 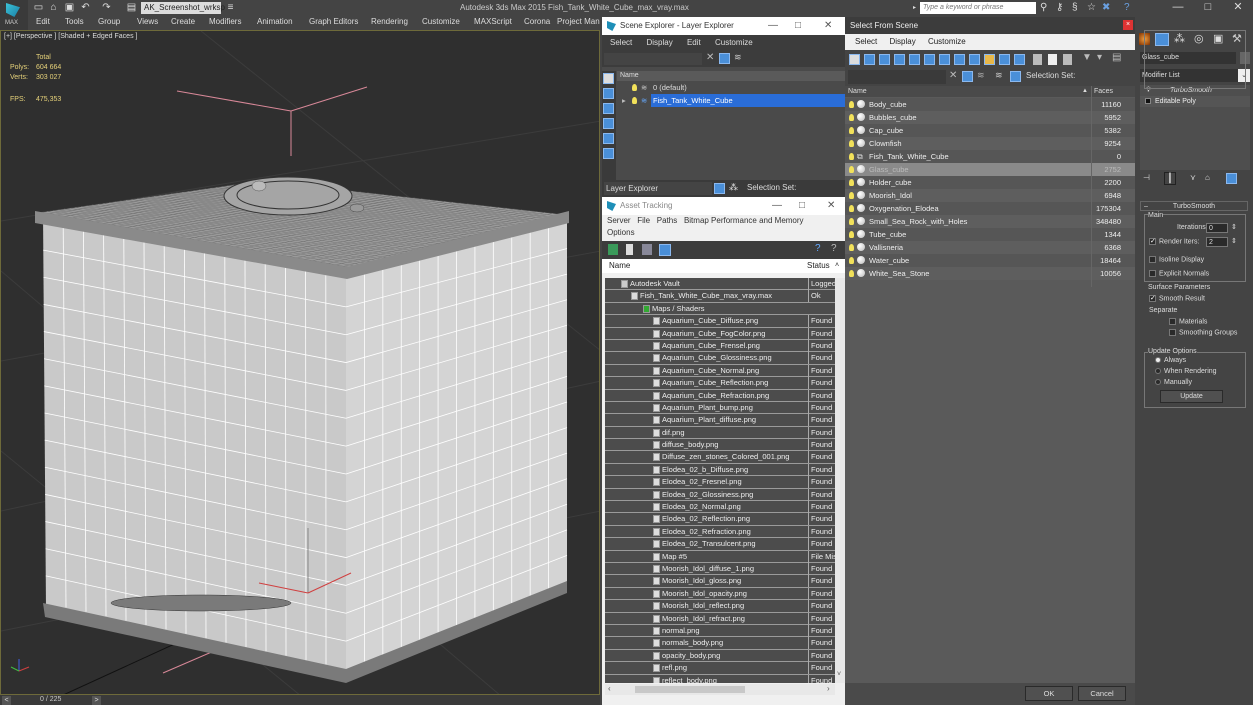 I want to click on menu-maxscript: MAXScript, so click(x=493, y=21).